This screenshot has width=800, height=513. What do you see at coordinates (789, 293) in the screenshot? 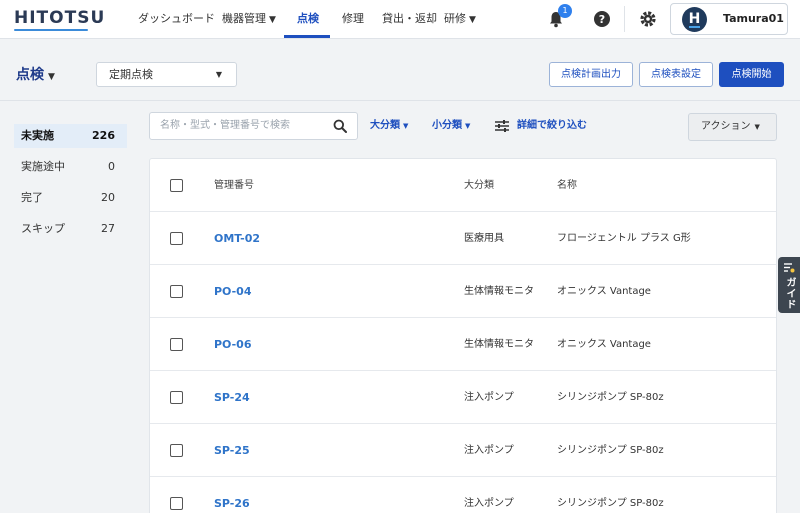
I see `guide-label: ガイド` at bounding box center [789, 293].